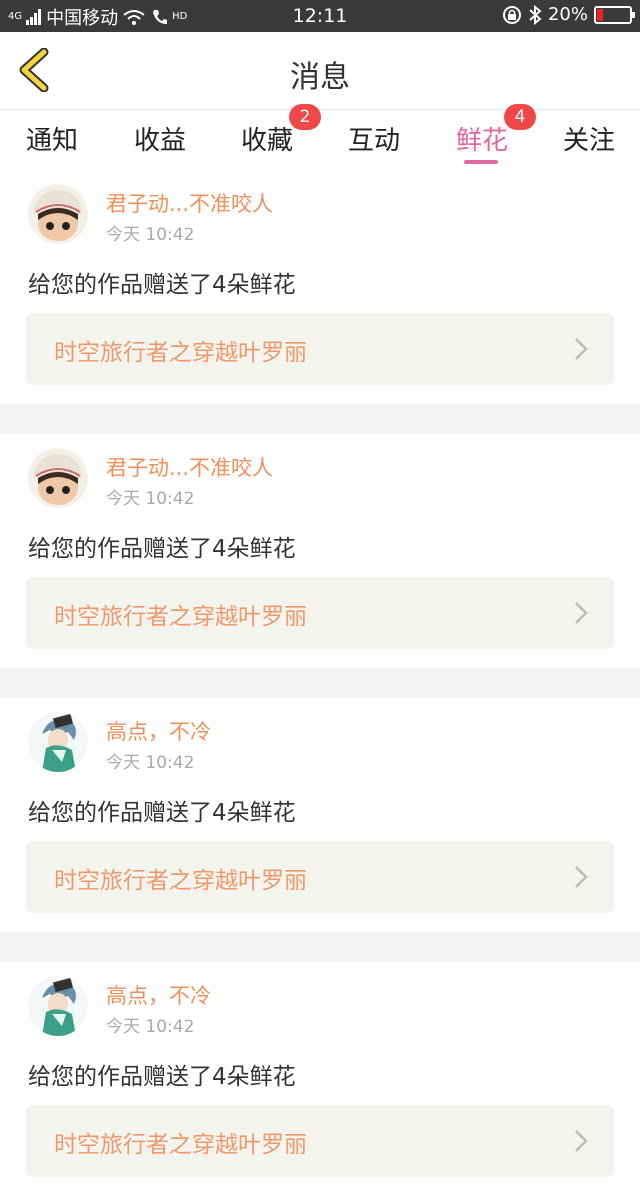  I want to click on tab-label: 鲜花, so click(482, 141).